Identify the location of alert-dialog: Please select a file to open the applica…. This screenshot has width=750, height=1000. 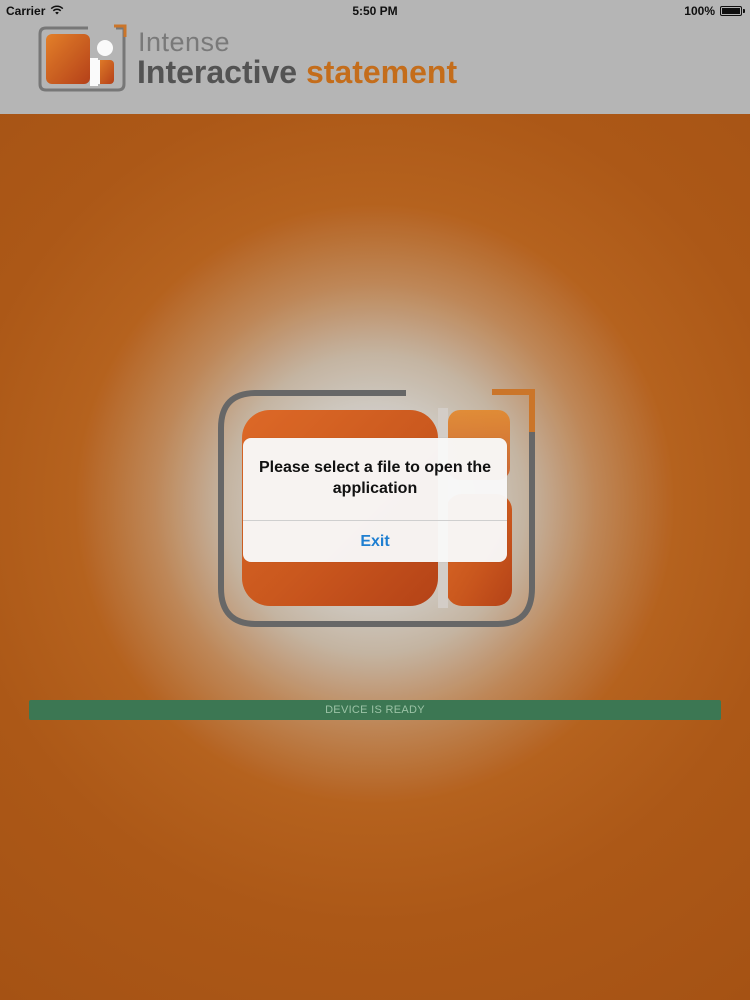
(375, 500).